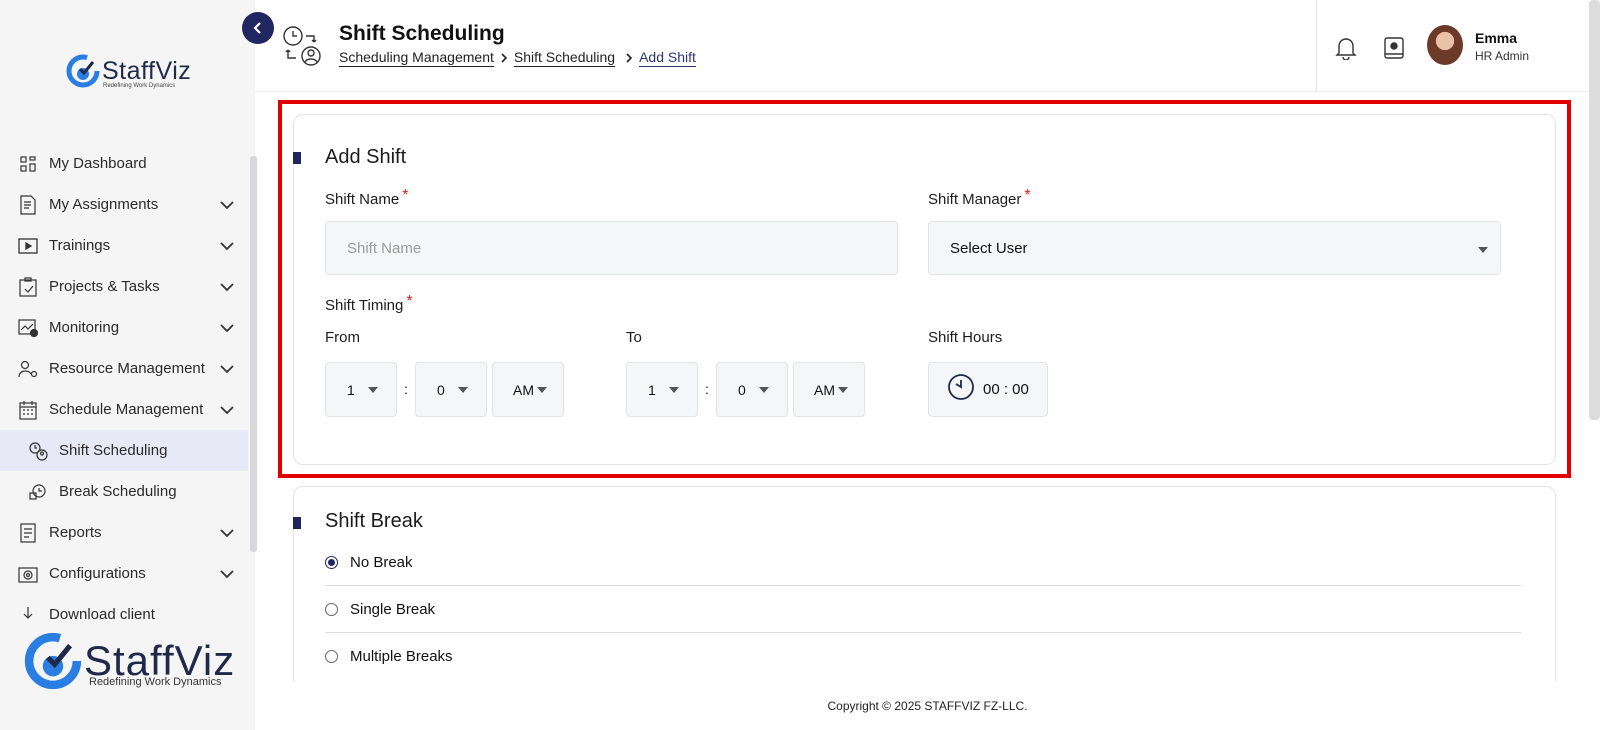 The image size is (1600, 730). Describe the element at coordinates (38, 451) in the screenshot. I see `shift-icon` at that location.